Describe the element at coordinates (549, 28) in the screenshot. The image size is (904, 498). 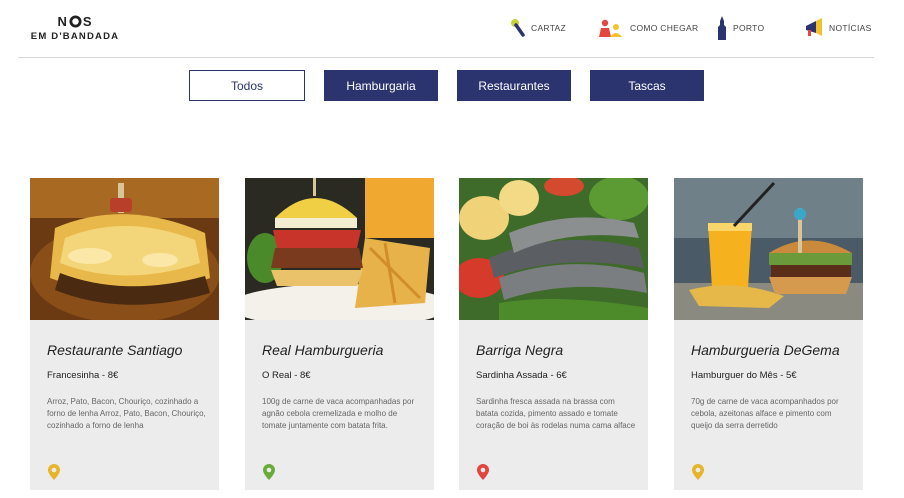
I see `nav-cartaz-label: CARTAZ` at that location.